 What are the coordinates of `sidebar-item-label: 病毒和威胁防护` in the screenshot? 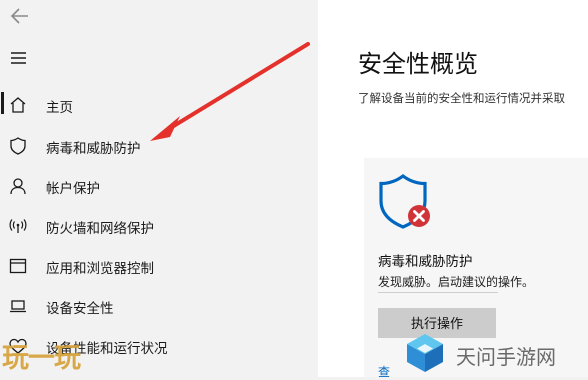 It's located at (93, 149).